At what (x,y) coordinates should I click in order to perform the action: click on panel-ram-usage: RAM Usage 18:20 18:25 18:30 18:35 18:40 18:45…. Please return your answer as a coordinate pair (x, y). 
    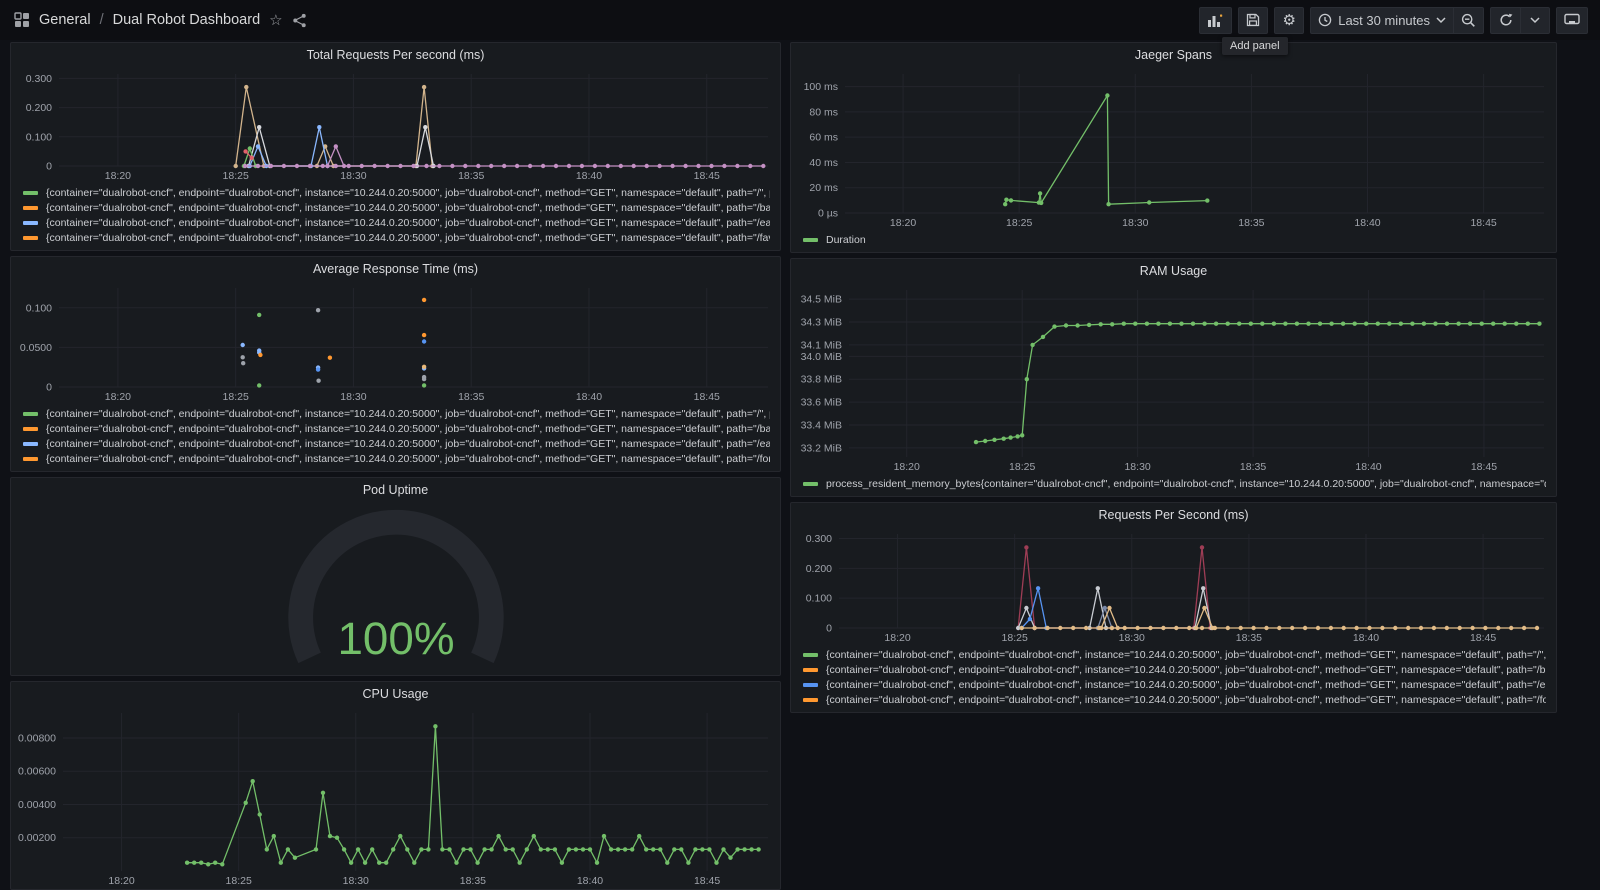
    Looking at the image, I should click on (1173, 377).